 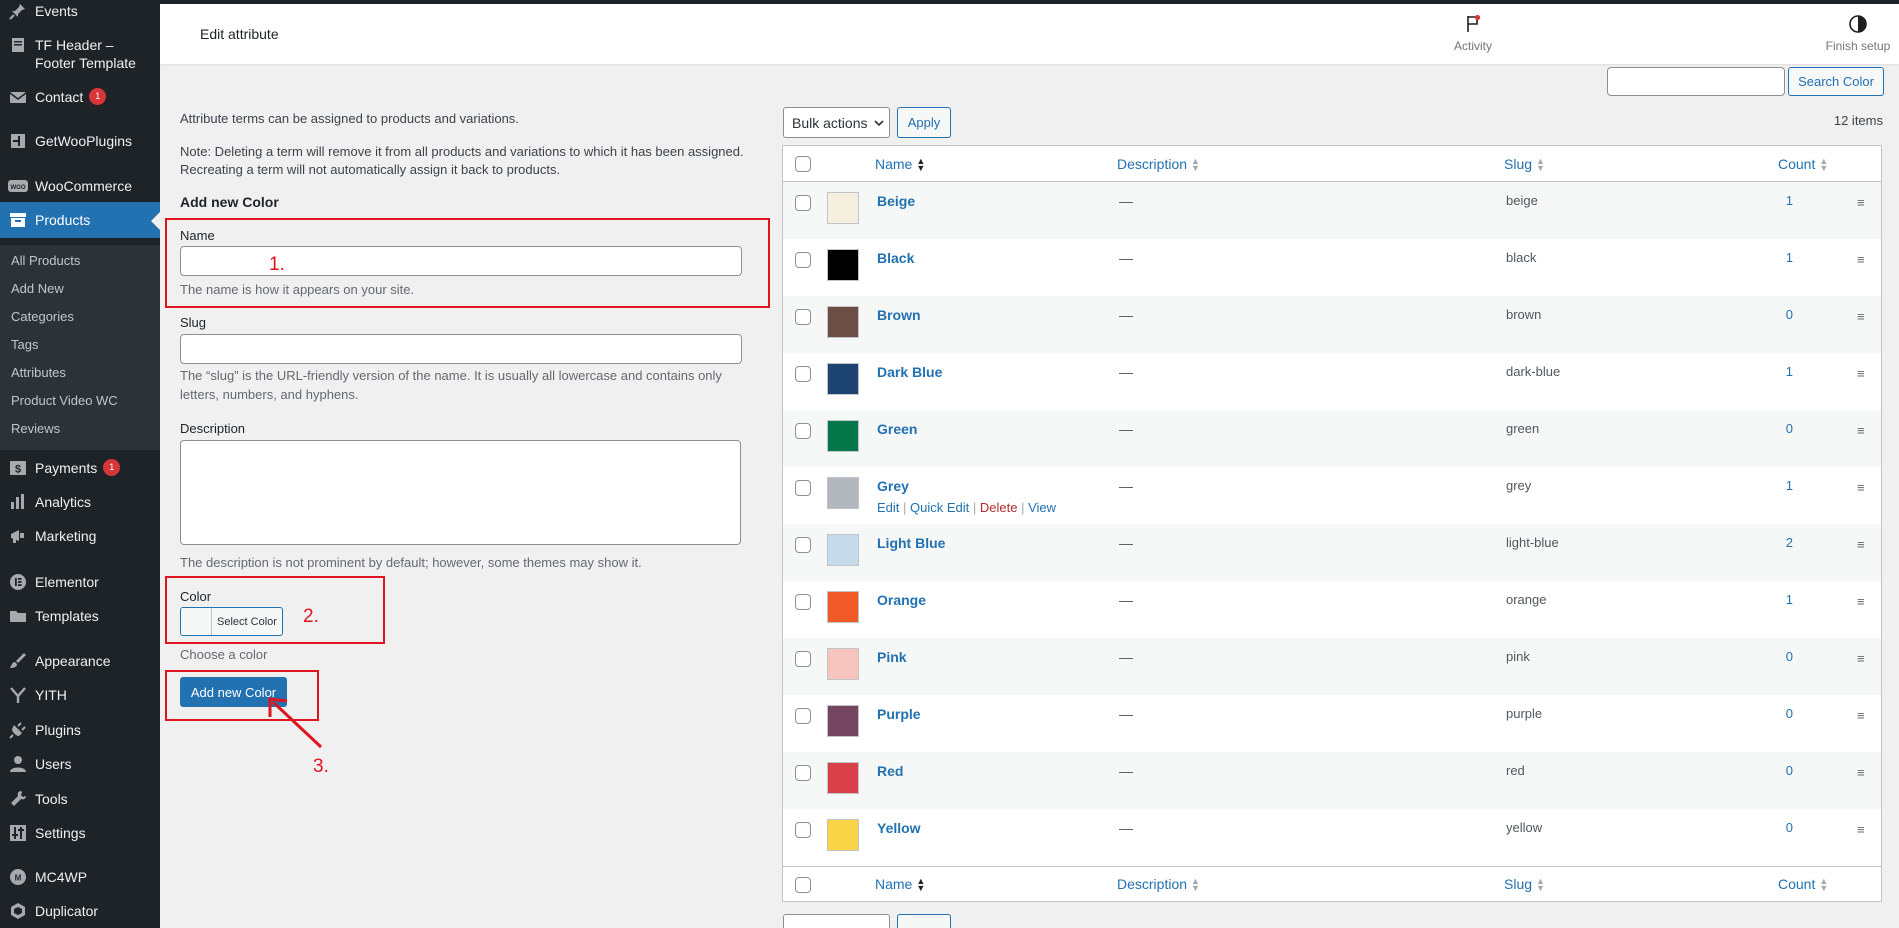 I want to click on term-name-link: Red, so click(x=890, y=771).